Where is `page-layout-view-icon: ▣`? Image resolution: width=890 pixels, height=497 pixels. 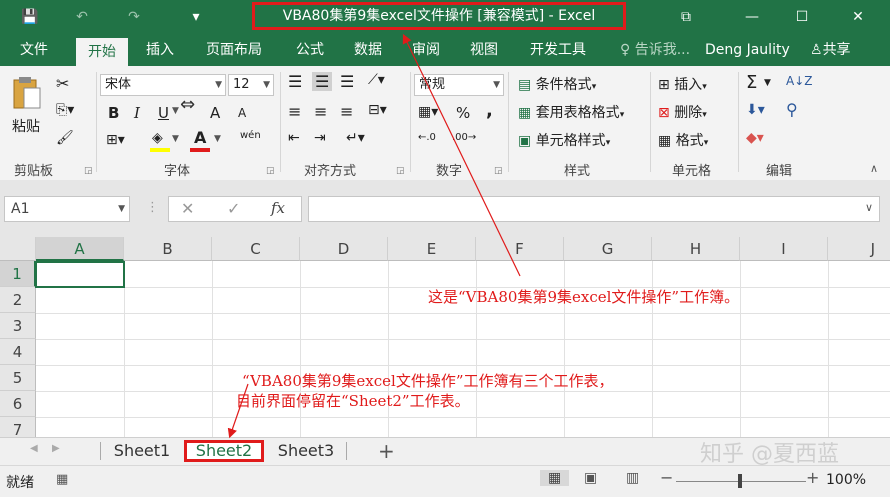 page-layout-view-icon: ▣ is located at coordinates (590, 478).